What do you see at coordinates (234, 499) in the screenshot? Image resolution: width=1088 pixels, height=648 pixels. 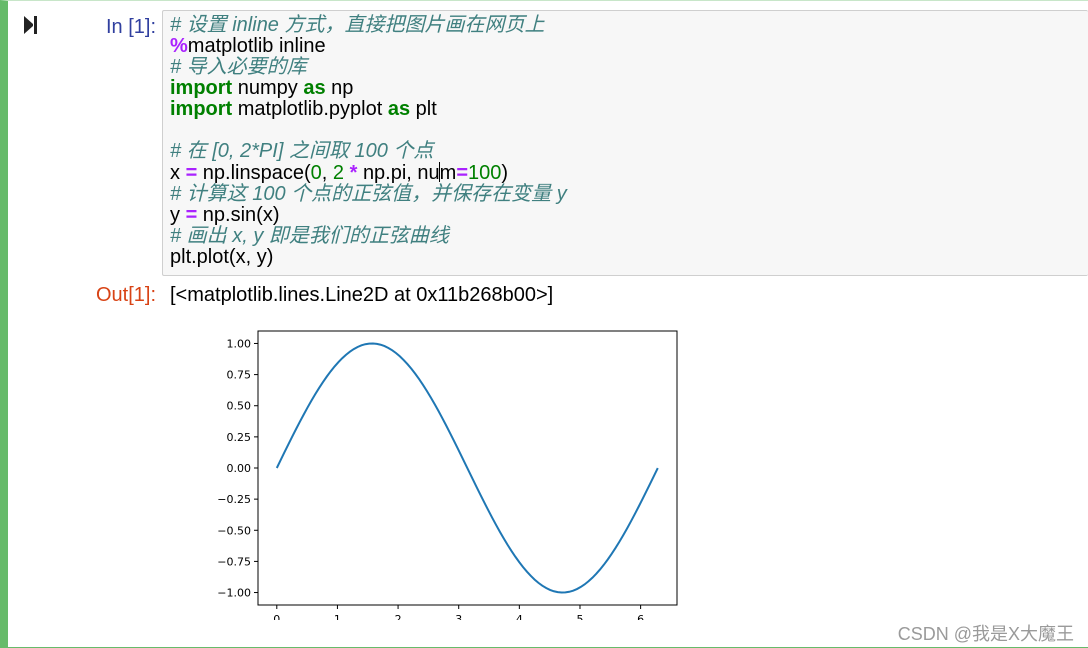 I see `y-tick-label: −0.25` at bounding box center [234, 499].